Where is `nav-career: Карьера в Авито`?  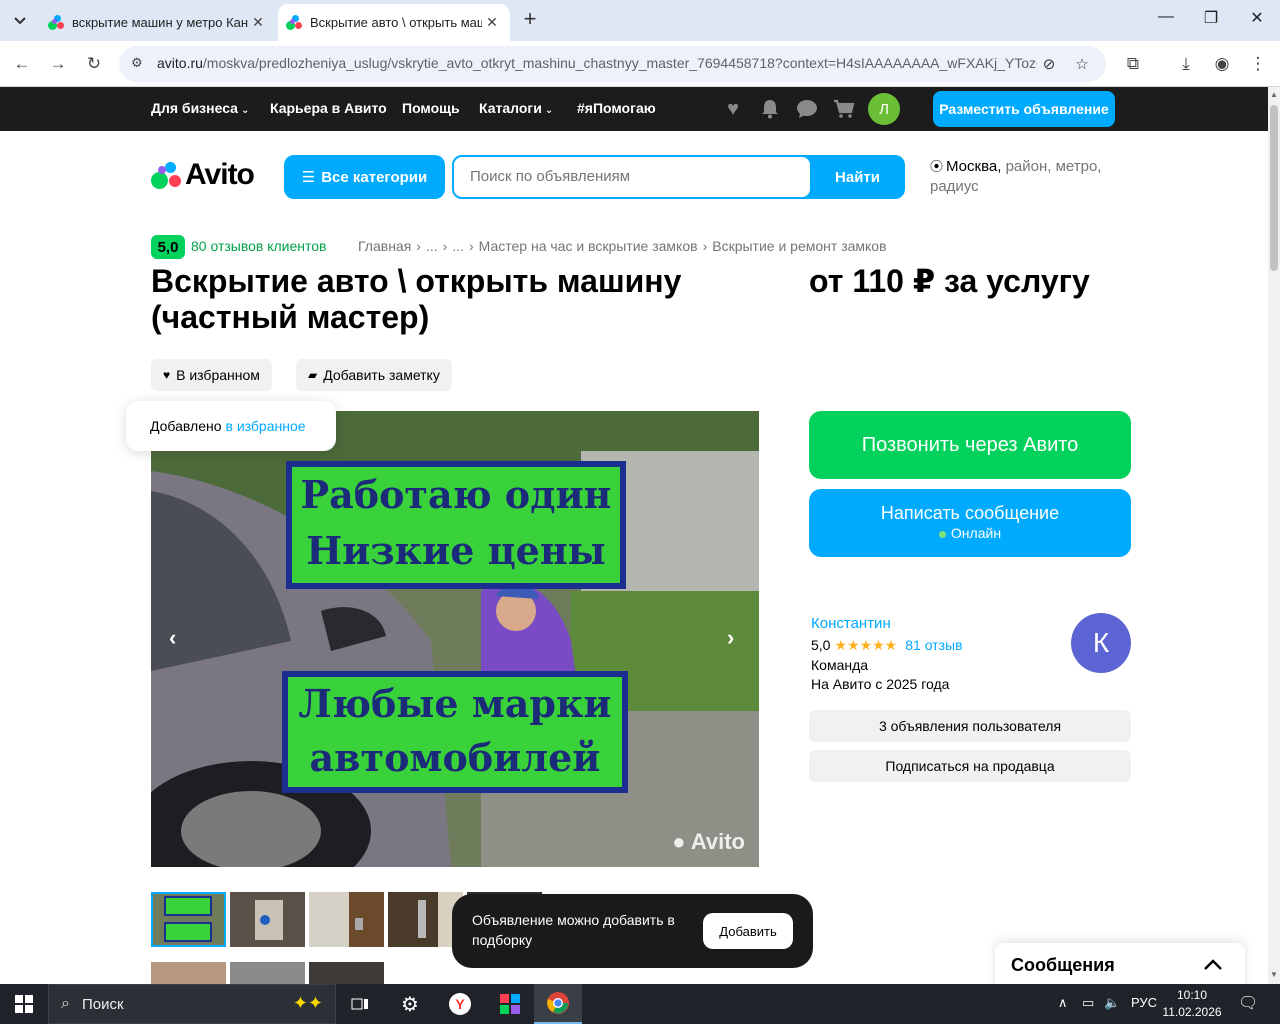 nav-career: Карьера в Авито is located at coordinates (328, 108).